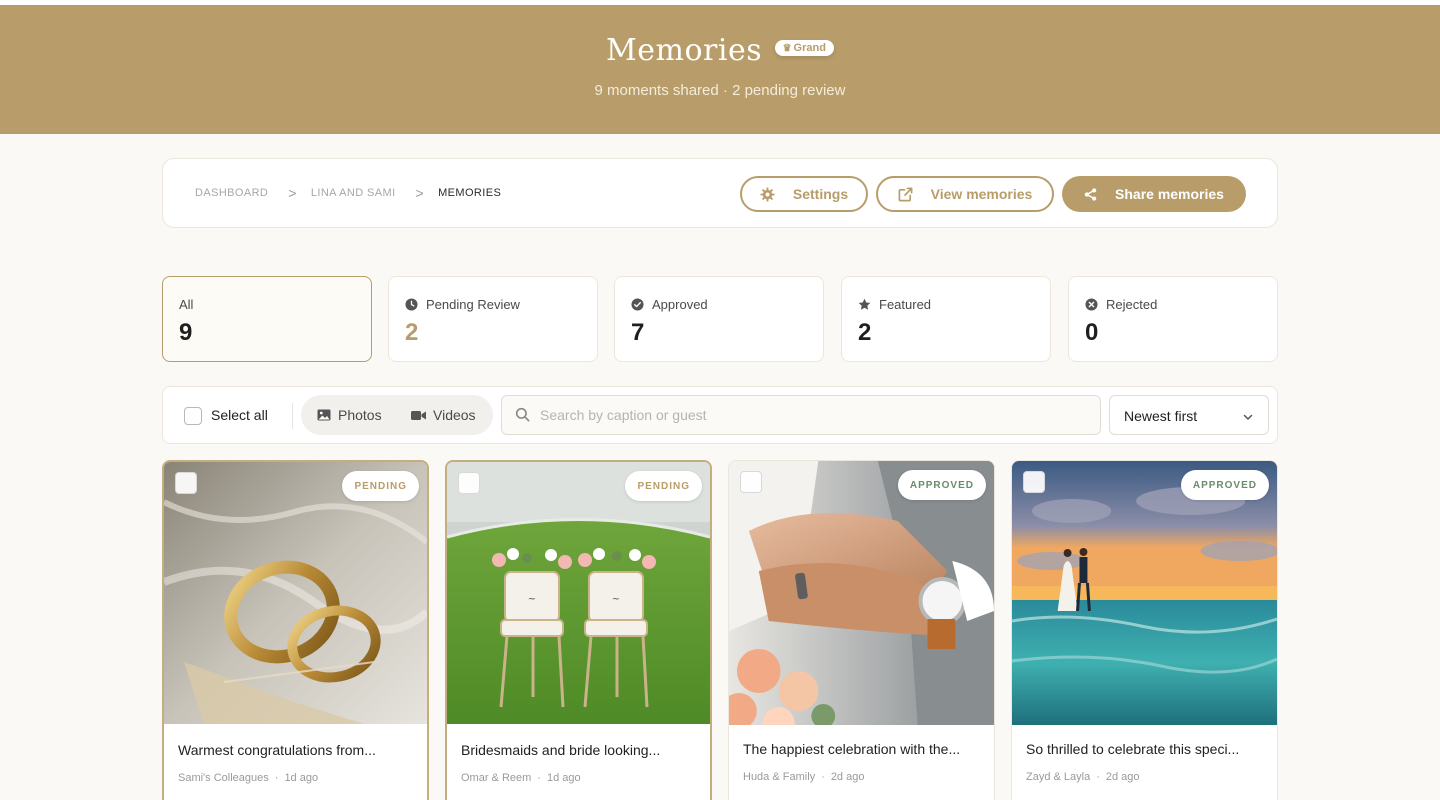 This screenshot has width=1440, height=800. Describe the element at coordinates (1173, 319) in the screenshot. I see `stat-rejected: Rejected 0` at that location.